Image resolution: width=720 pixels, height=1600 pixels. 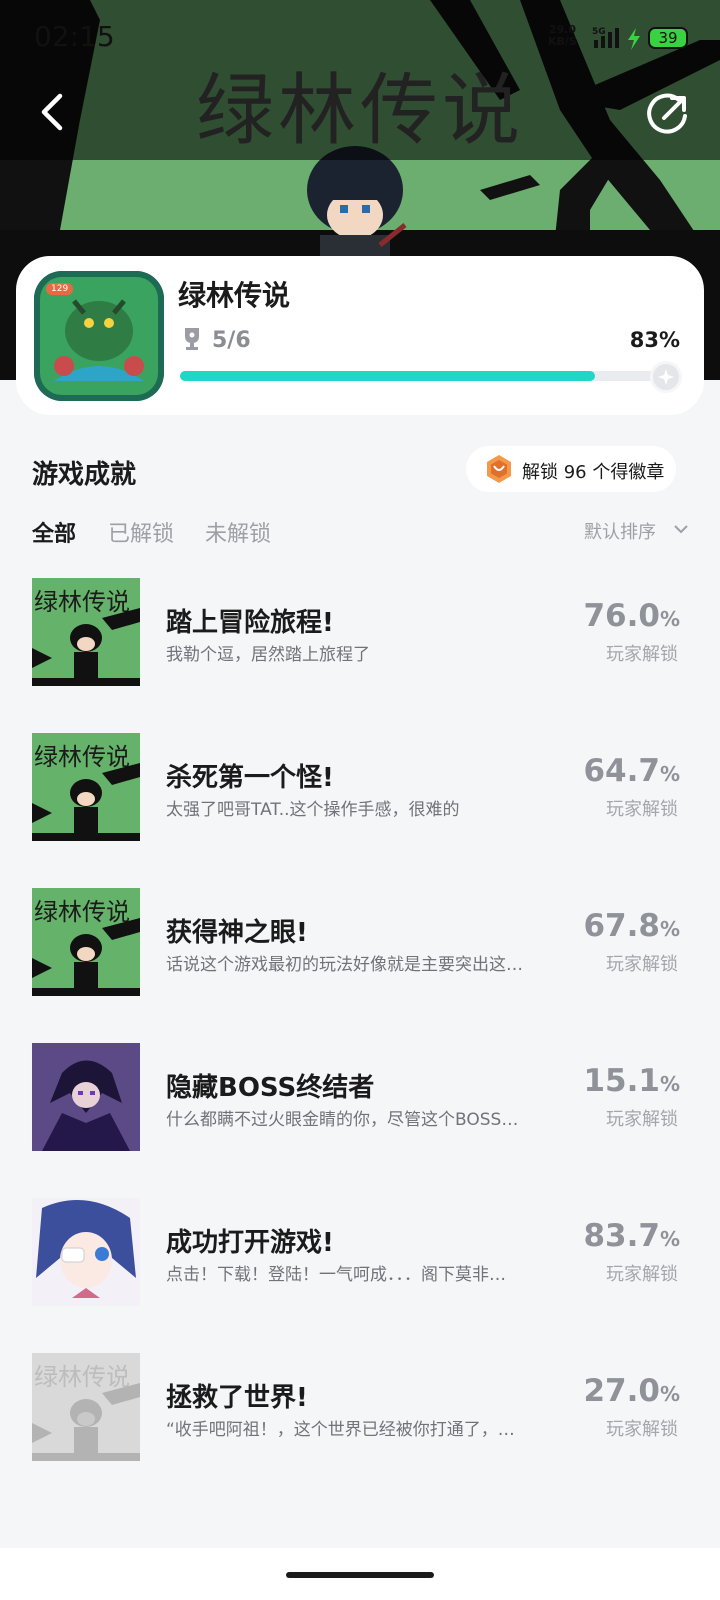 What do you see at coordinates (360, 787) in the screenshot?
I see `achievement-row: 绿林传说杀死第一个怪! 太强了吧哥TAT..这个操作手感，很难的 64.7% 玩家解锁` at bounding box center [360, 787].